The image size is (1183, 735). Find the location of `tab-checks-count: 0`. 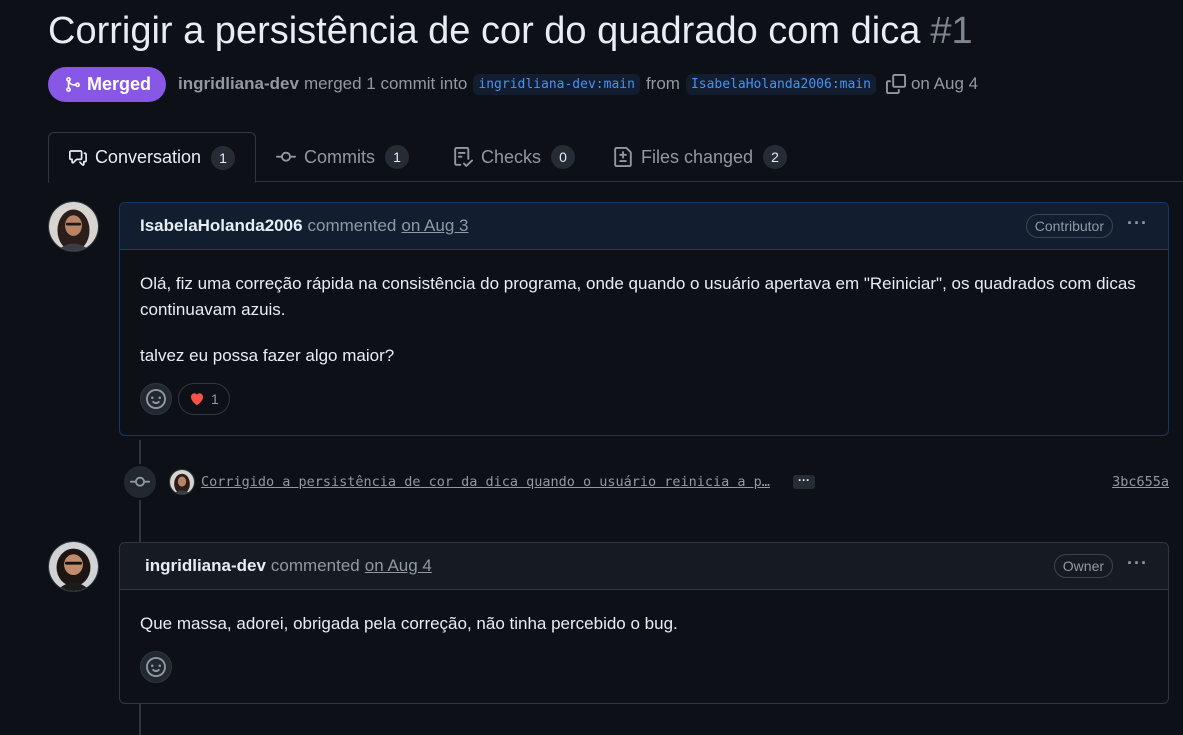

tab-checks-count: 0 is located at coordinates (563, 157).